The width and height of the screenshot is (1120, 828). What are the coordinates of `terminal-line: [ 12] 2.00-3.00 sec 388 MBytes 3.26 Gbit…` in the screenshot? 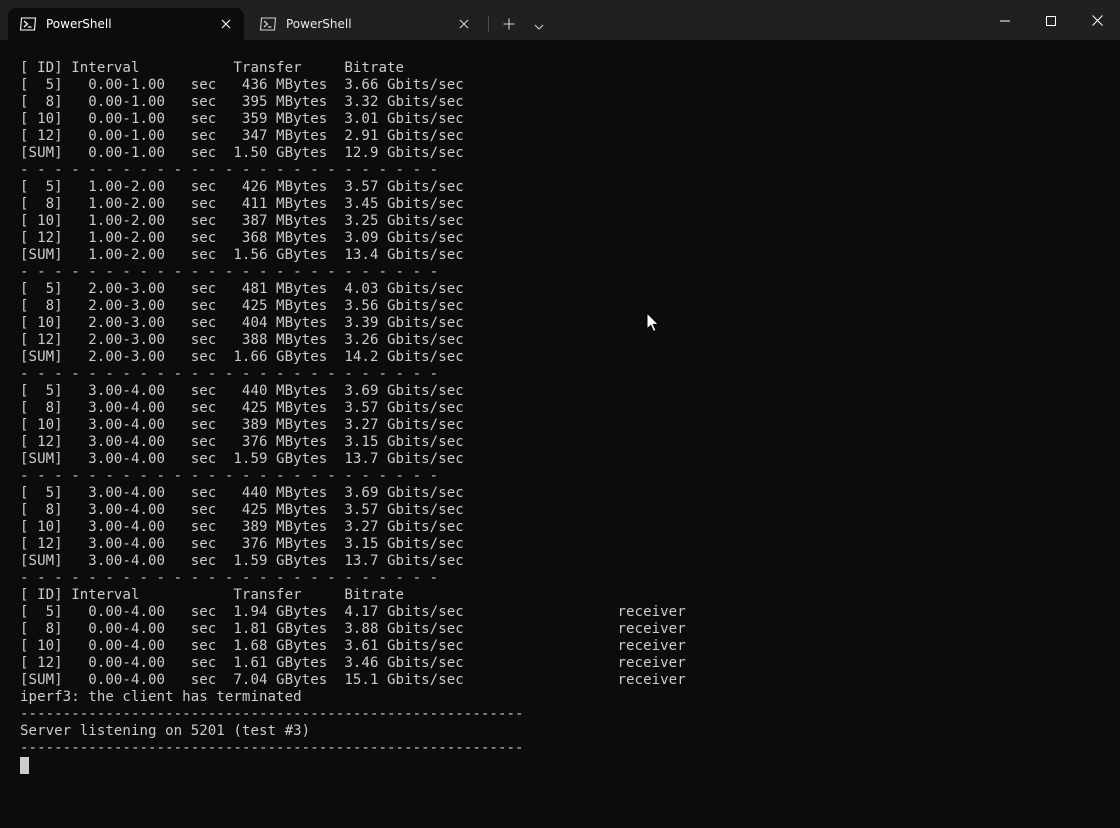 It's located at (242, 340).